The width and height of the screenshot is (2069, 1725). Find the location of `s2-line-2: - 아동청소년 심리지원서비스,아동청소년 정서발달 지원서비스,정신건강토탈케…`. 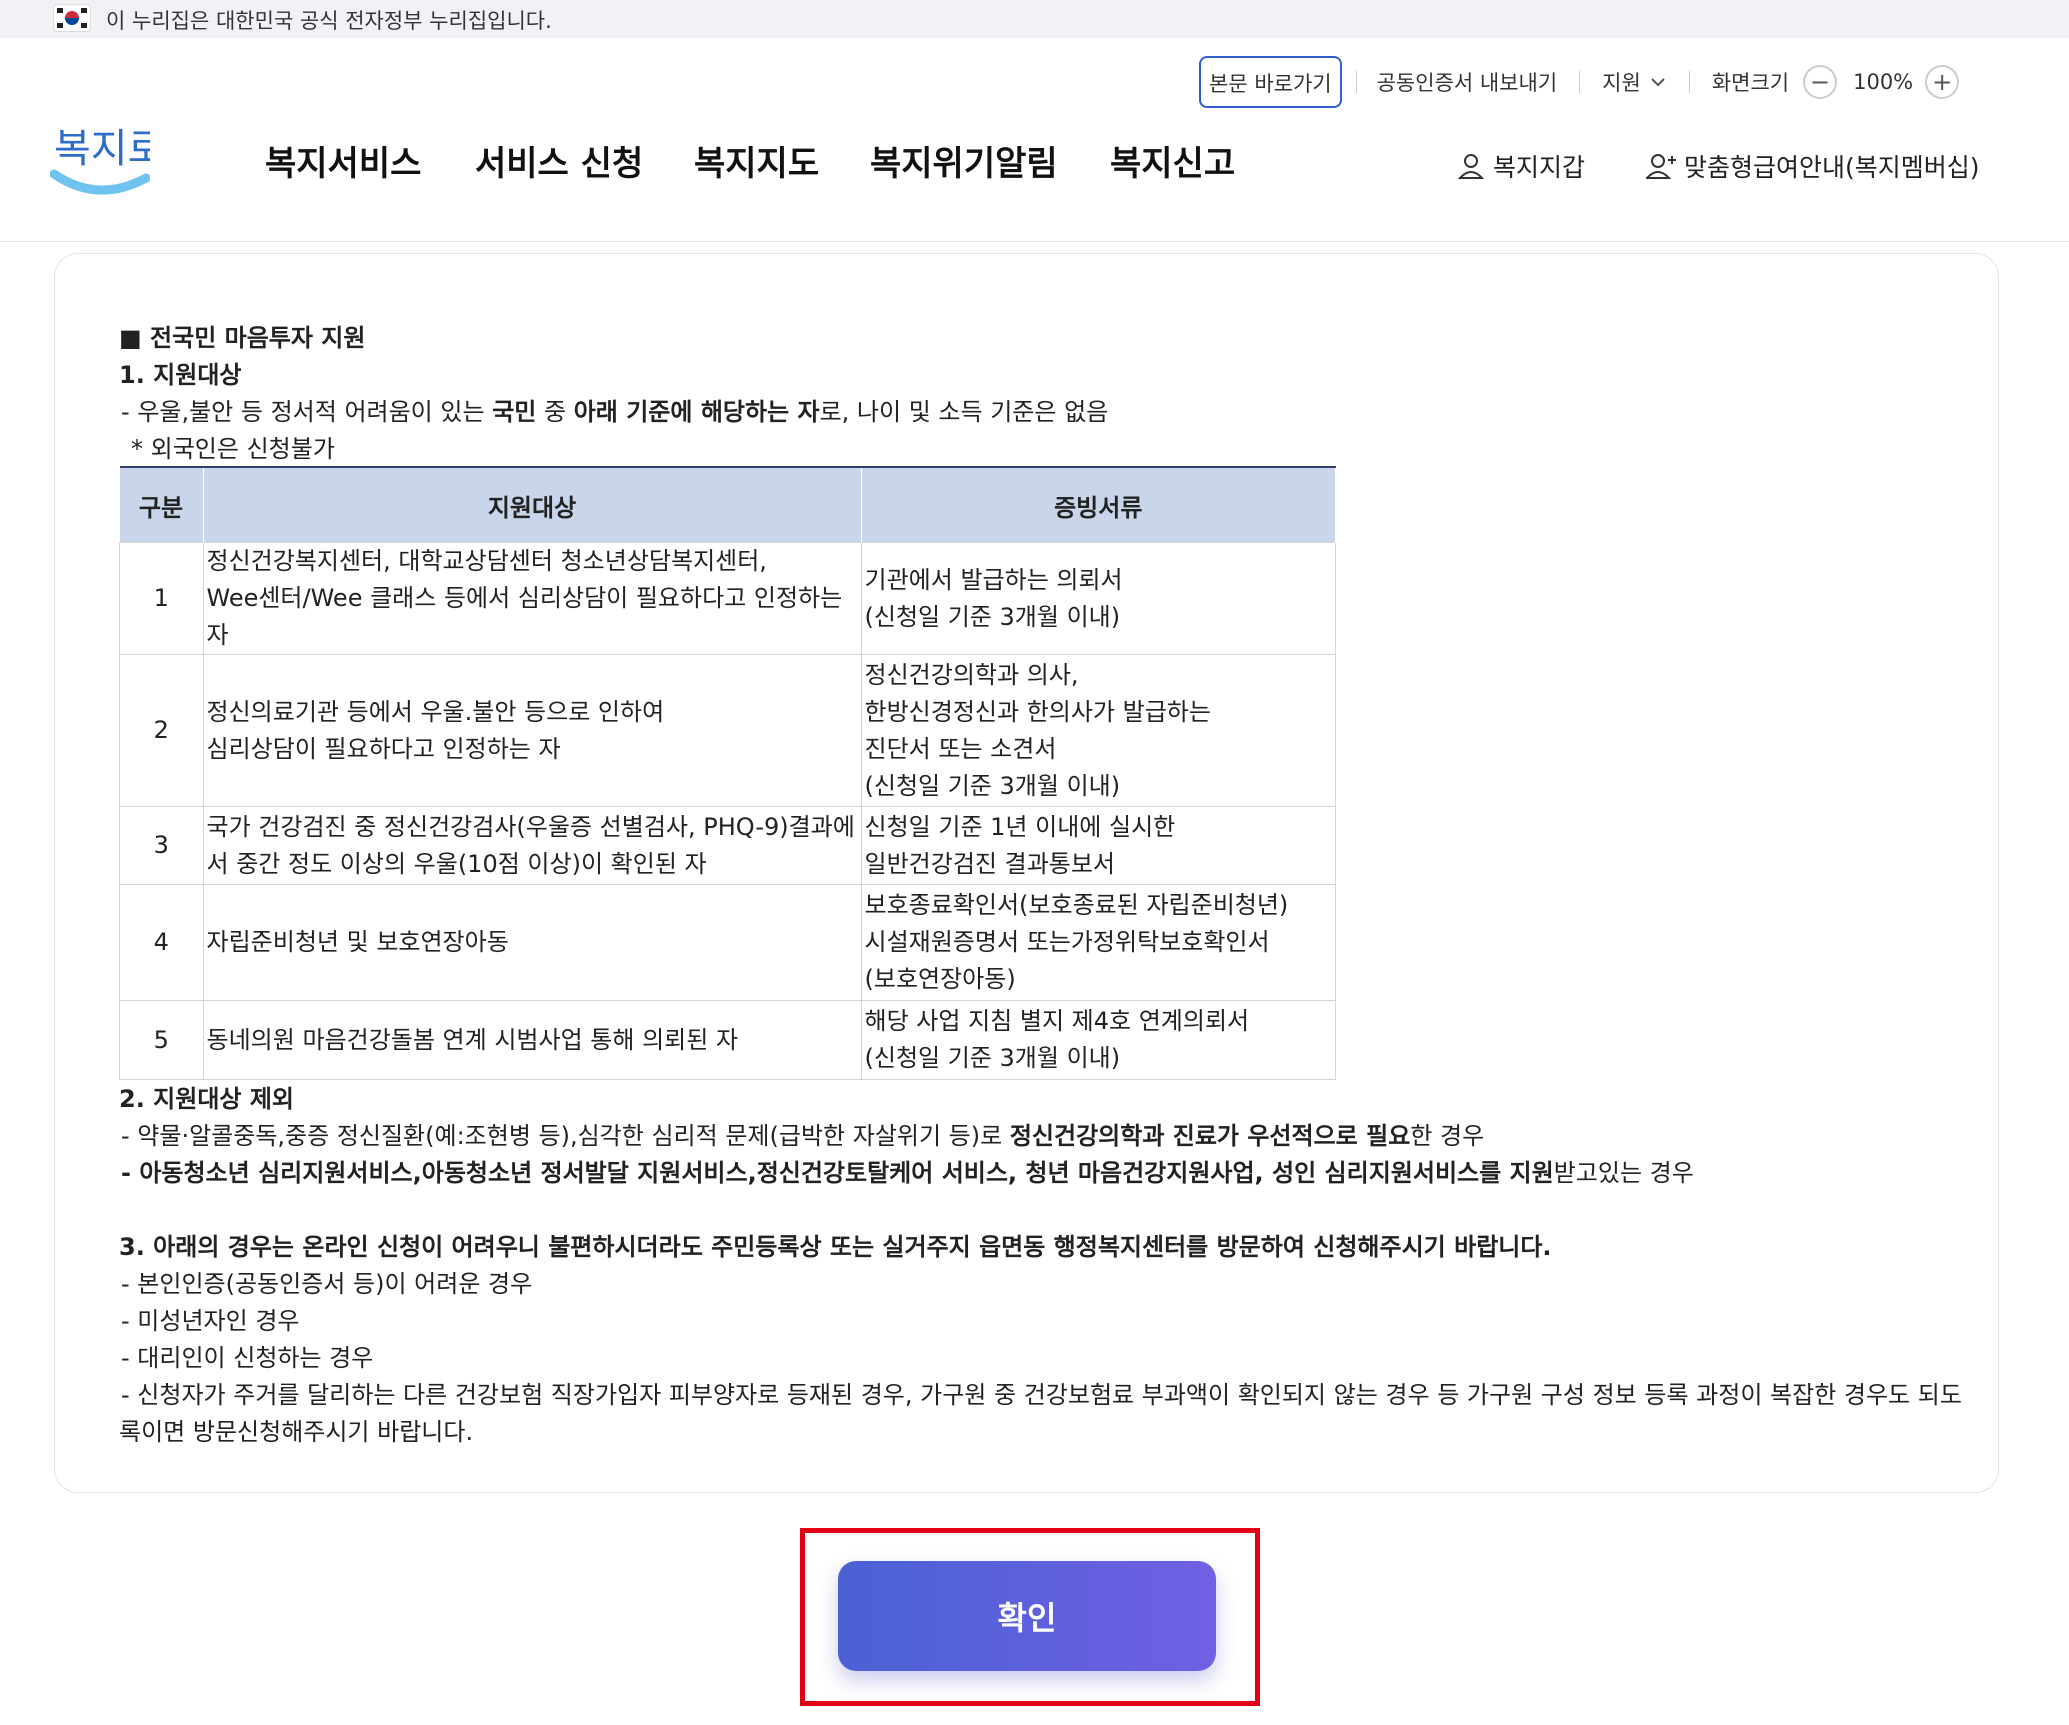

s2-line-2: - 아동청소년 심리지원서비스,아동청소년 정서발달 지원서비스,정신건강토탈케… is located at coordinates (907, 1173).